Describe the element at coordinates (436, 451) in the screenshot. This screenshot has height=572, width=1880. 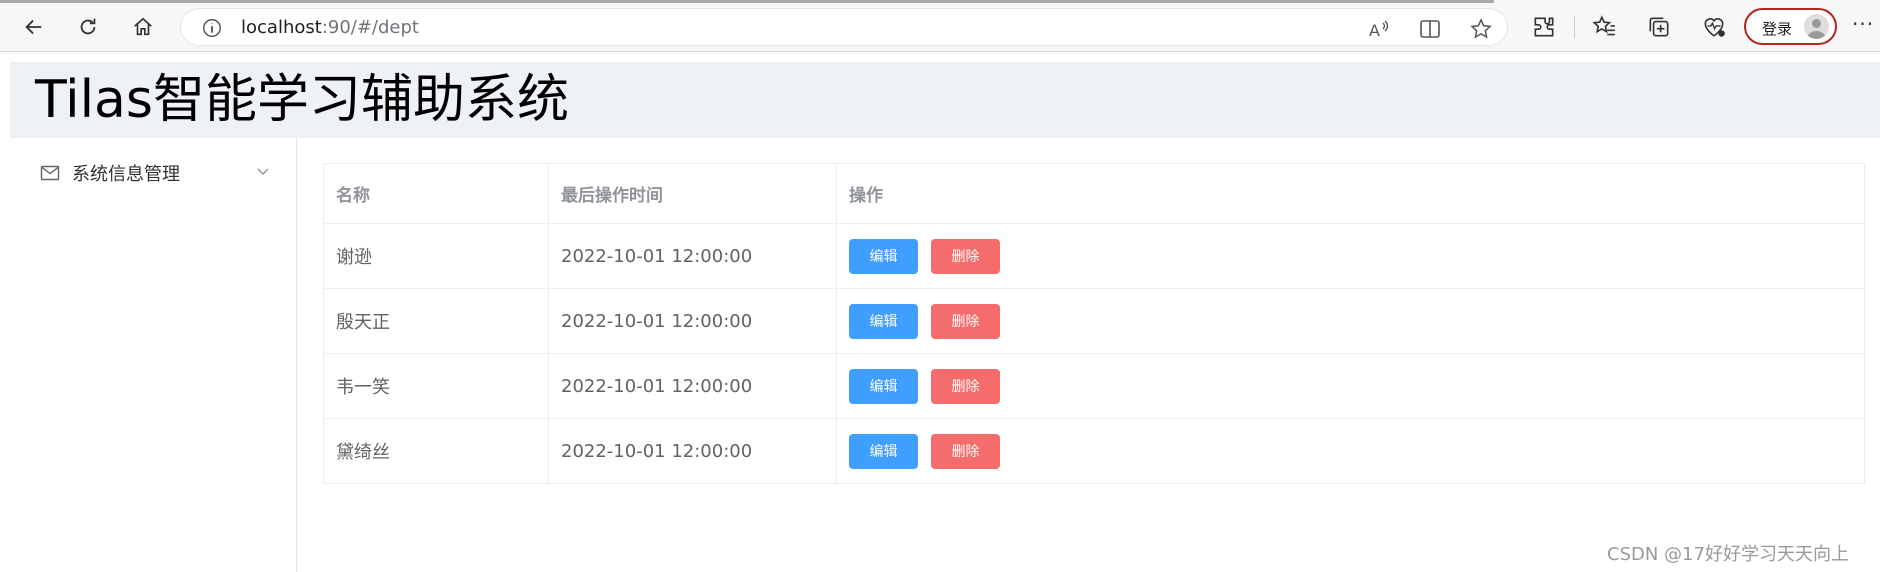
I see `dept-name-cell: 黛绮丝` at that location.